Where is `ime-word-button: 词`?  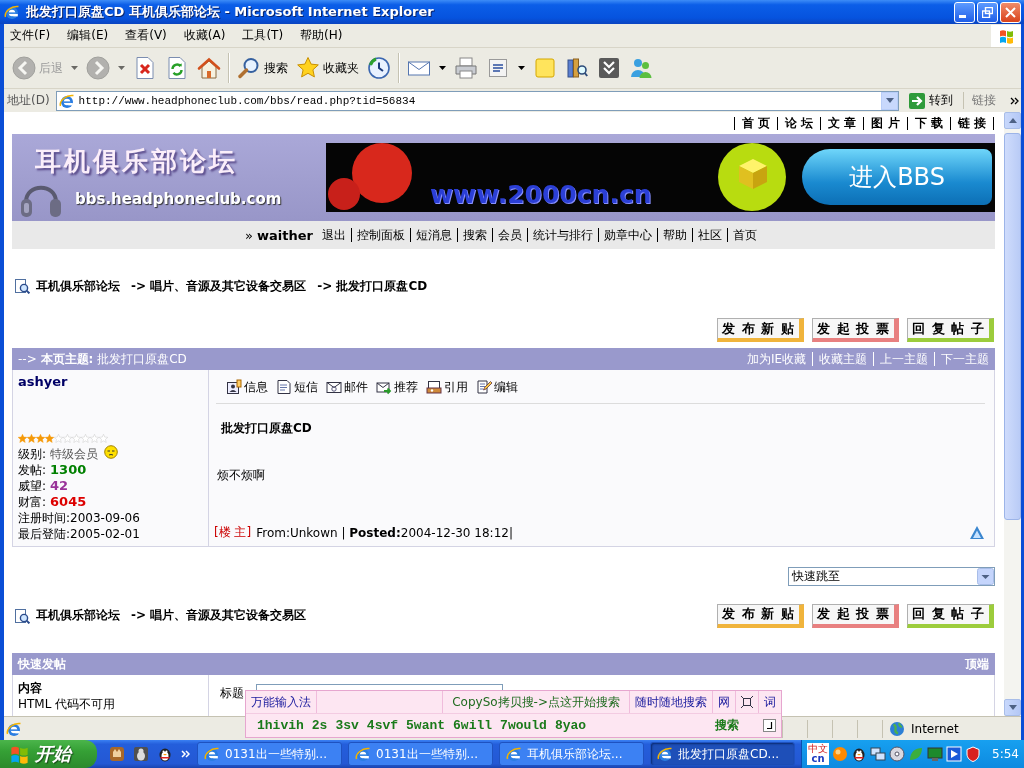
ime-word-button: 词 is located at coordinates (770, 702).